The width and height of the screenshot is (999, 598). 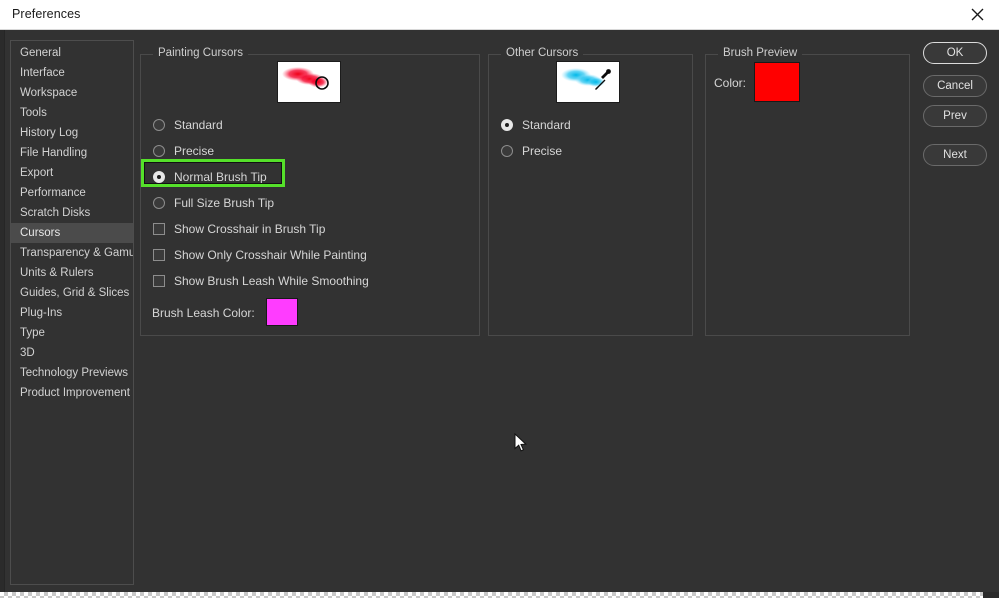 What do you see at coordinates (955, 86) in the screenshot?
I see `cancel-button: Cancel` at bounding box center [955, 86].